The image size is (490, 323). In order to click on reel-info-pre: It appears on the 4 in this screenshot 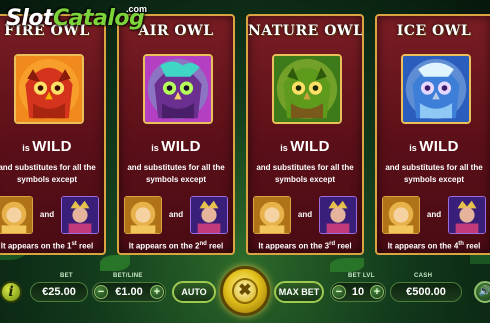, I will do `click(423, 246)`.